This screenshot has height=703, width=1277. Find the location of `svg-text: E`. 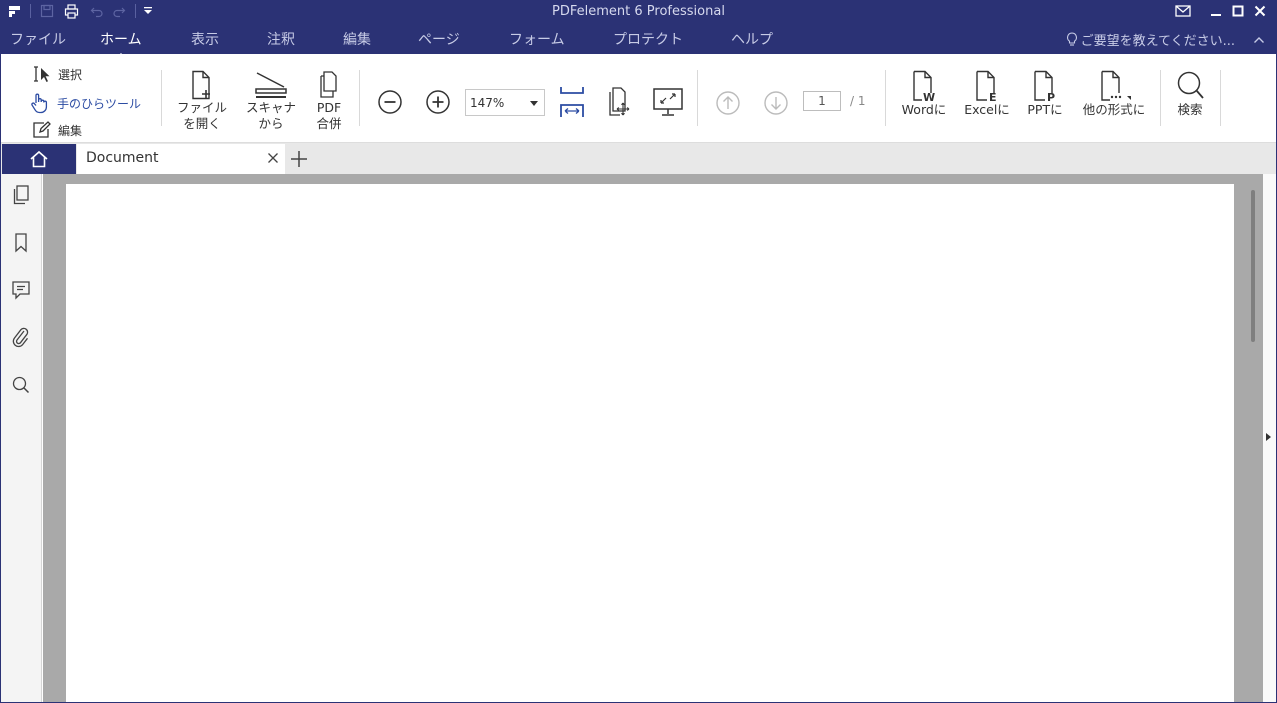

svg-text: E is located at coordinates (993, 96).